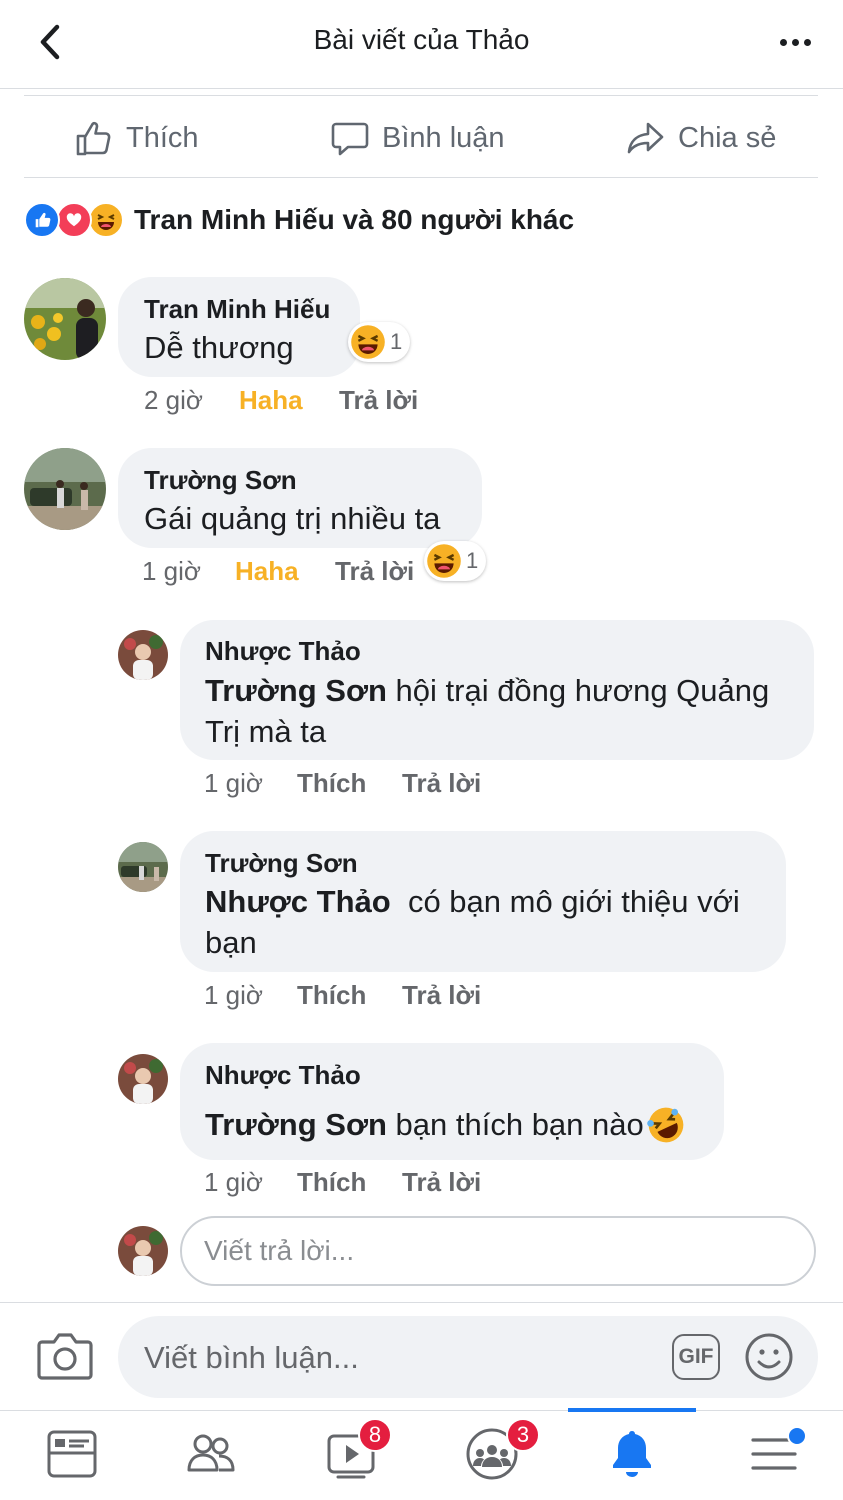 The height and width of the screenshot is (1500, 843). Describe the element at coordinates (665, 1124) in the screenshot. I see `rolling-laughing-emoji-icon` at that location.